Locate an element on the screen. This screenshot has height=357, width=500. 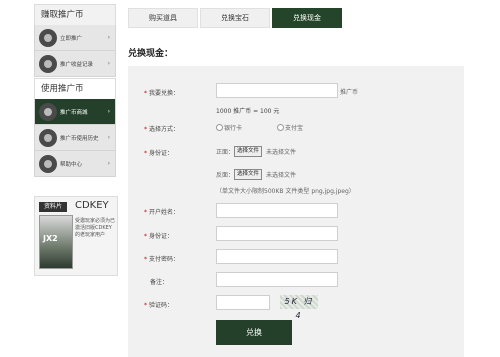
sidebar-item-label: 帮助中心 is located at coordinates (71, 164).